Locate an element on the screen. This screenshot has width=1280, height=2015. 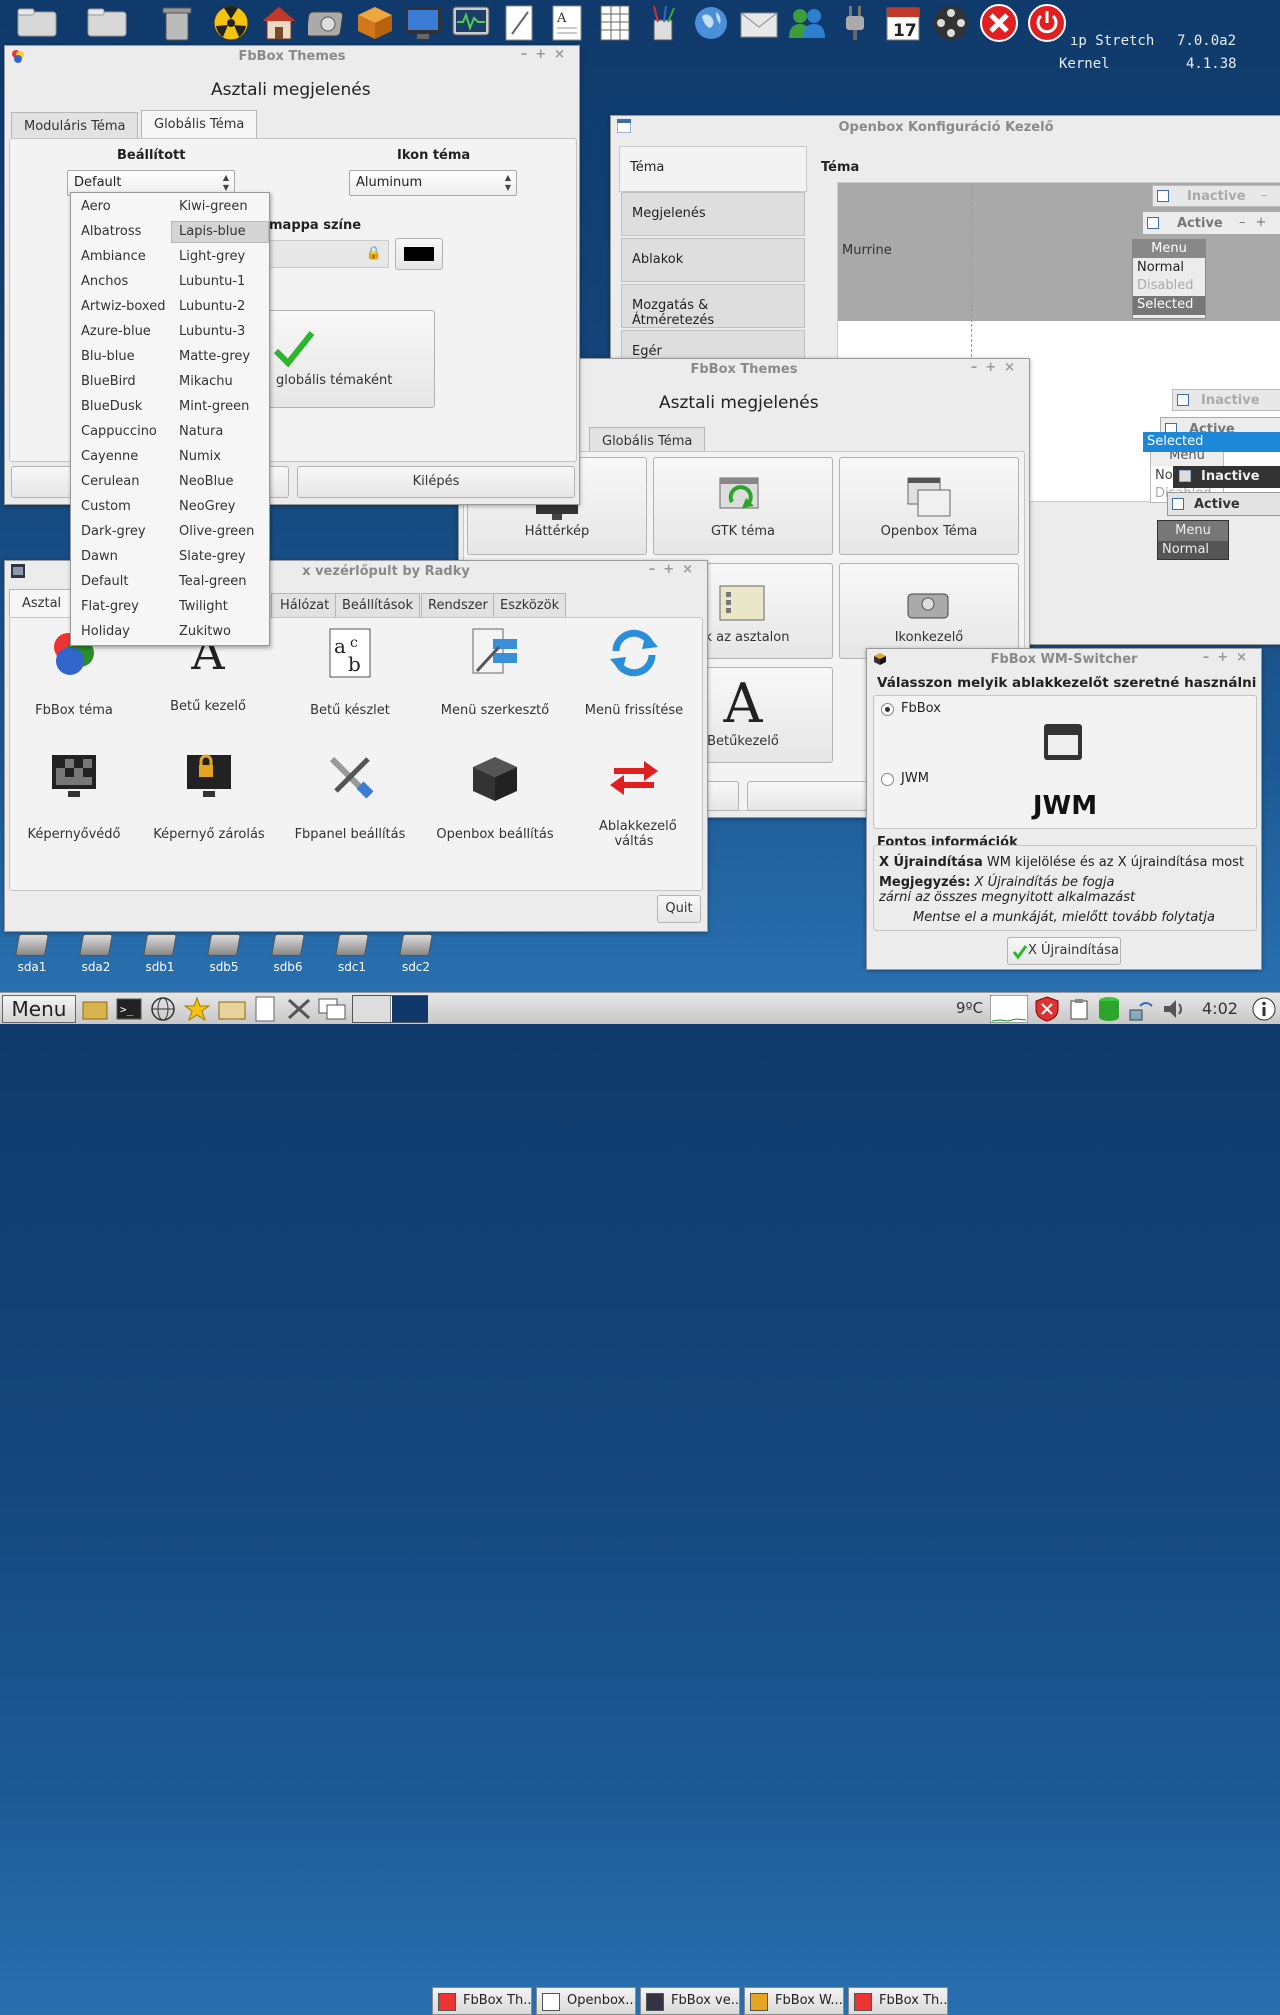
dropdown-item: Numix is located at coordinates (200, 456).